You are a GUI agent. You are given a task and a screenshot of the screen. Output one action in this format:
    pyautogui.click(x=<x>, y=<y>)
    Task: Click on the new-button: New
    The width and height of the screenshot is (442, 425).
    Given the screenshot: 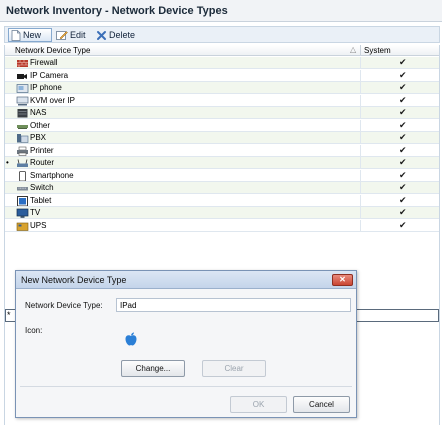 What is the action you would take?
    pyautogui.click(x=30, y=35)
    